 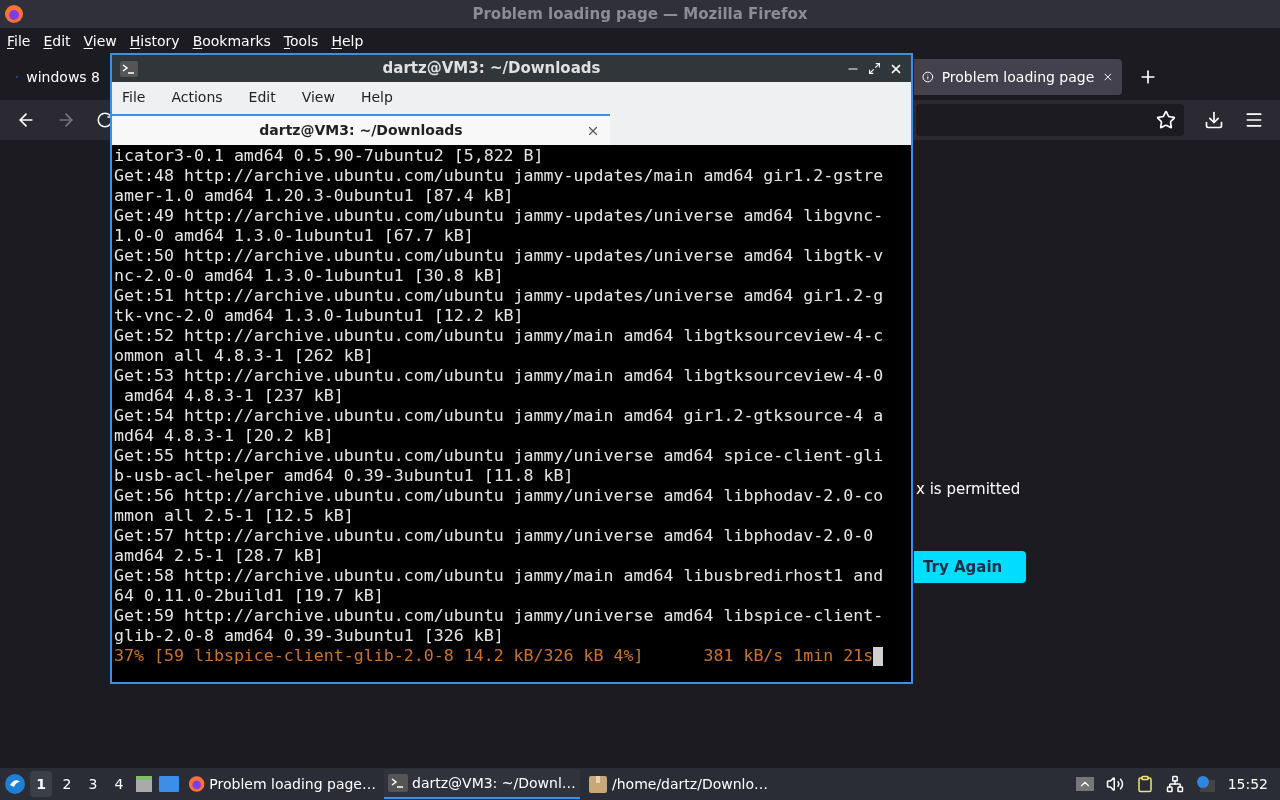 What do you see at coordinates (499, 376) in the screenshot?
I see `output-line: Get:53 http://archive.ubuntu.com/ubuntu jammy/main amd64 libgtksourceview-4-0` at bounding box center [499, 376].